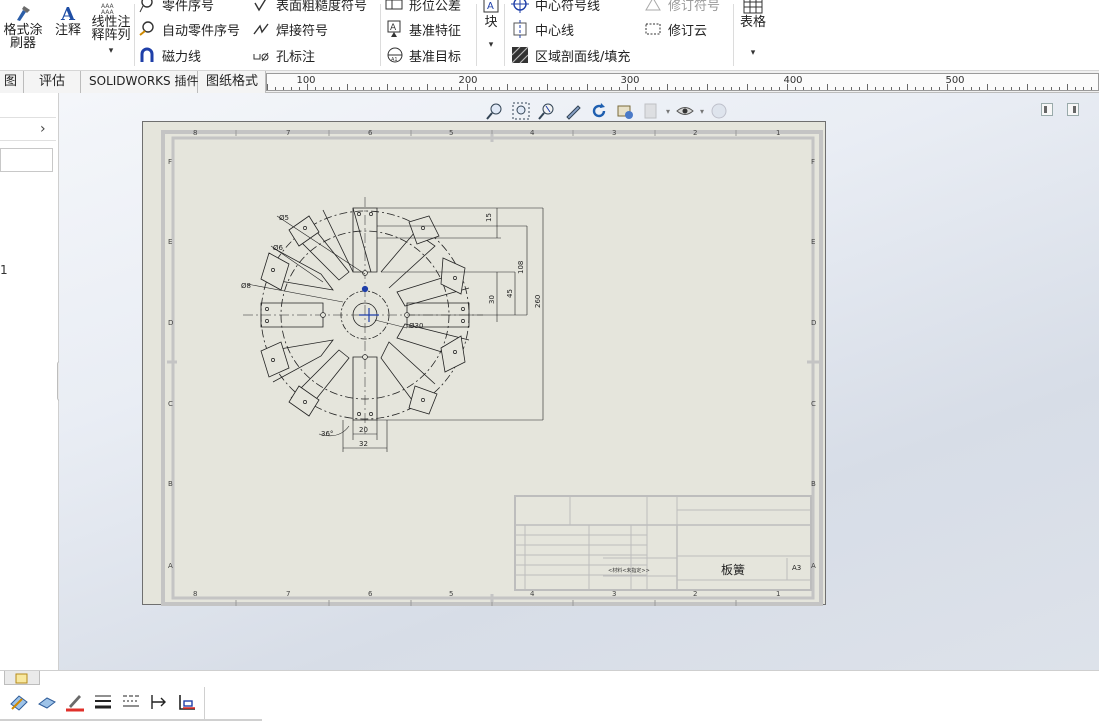  Describe the element at coordinates (195, 133) in the screenshot. I see `zone-number: 8` at that location.